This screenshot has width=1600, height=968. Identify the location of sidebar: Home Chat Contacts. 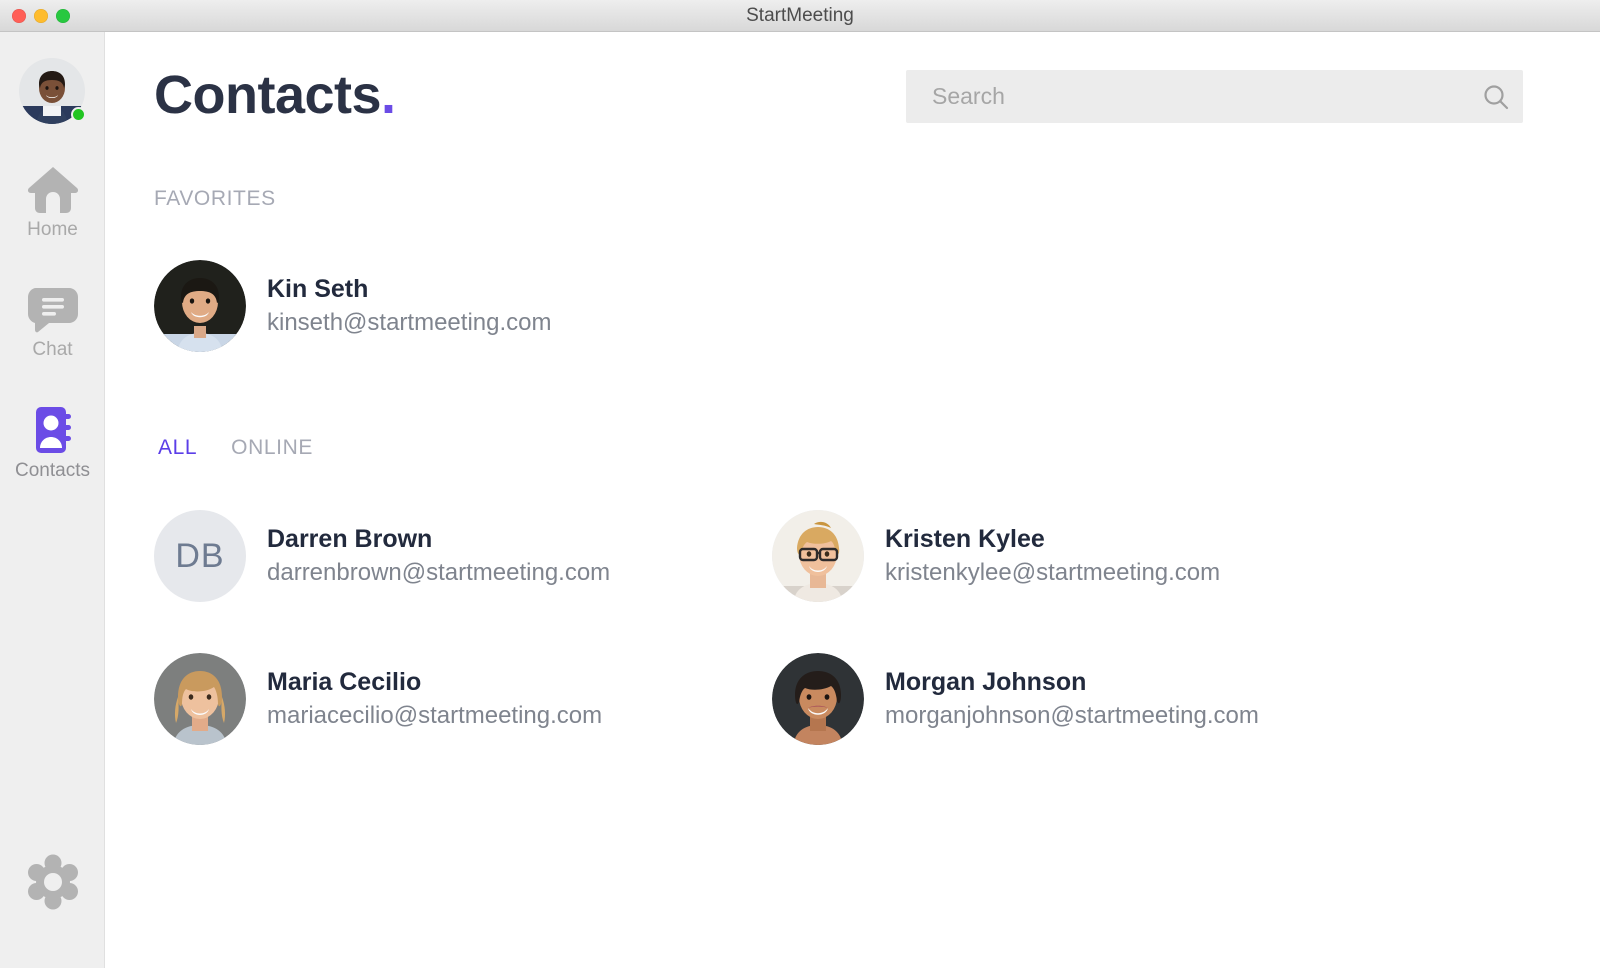
(52, 500).